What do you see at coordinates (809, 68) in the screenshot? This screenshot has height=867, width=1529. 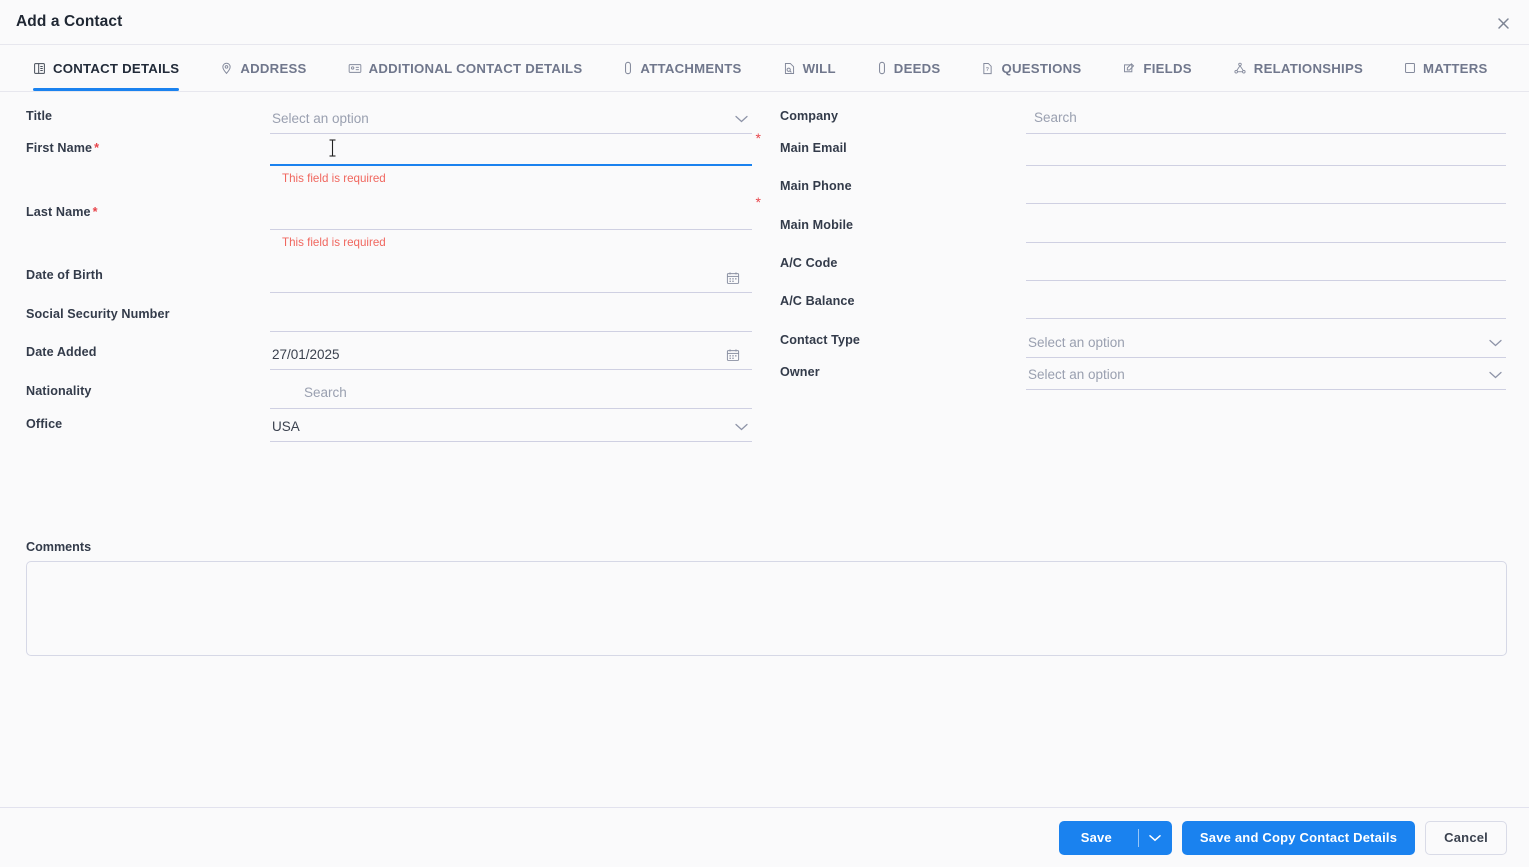 I see `tab-will: WILL` at bounding box center [809, 68].